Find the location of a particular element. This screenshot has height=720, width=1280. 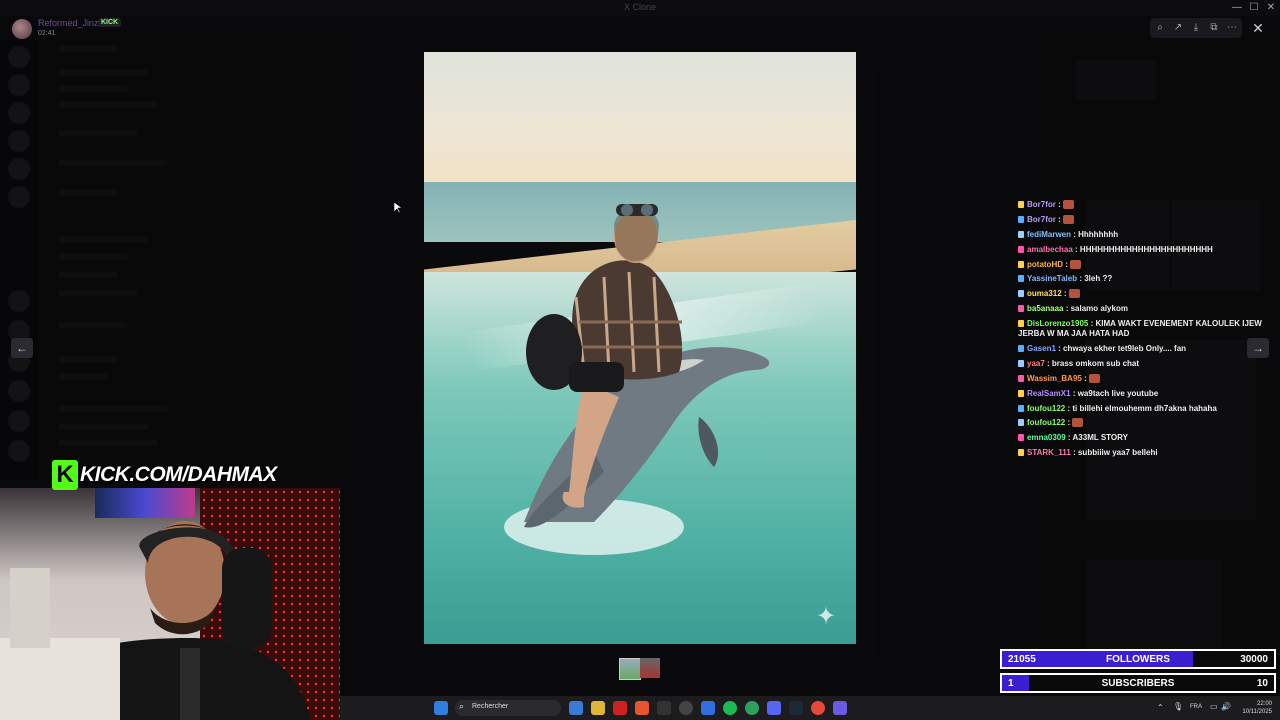

webcam-feed is located at coordinates (170, 604).